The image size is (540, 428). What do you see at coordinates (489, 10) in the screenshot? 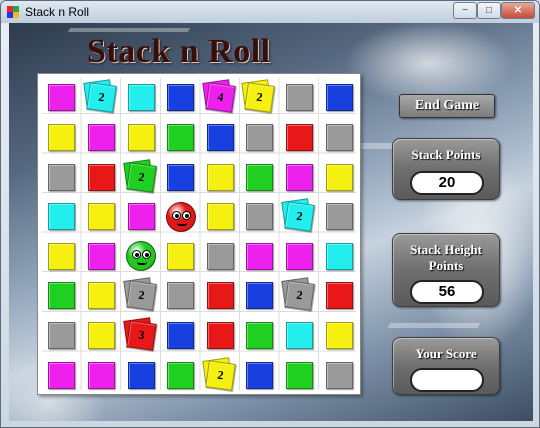
I see `maximize-button: □` at bounding box center [489, 10].